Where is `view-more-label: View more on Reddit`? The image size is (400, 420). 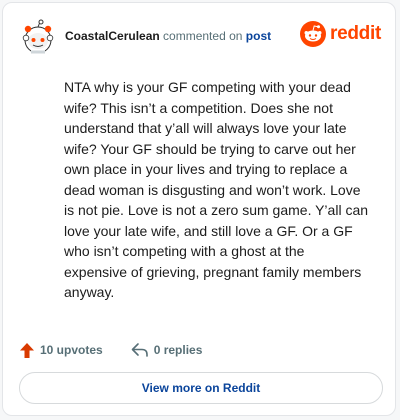 view-more-label: View more on Reddit is located at coordinates (201, 388).